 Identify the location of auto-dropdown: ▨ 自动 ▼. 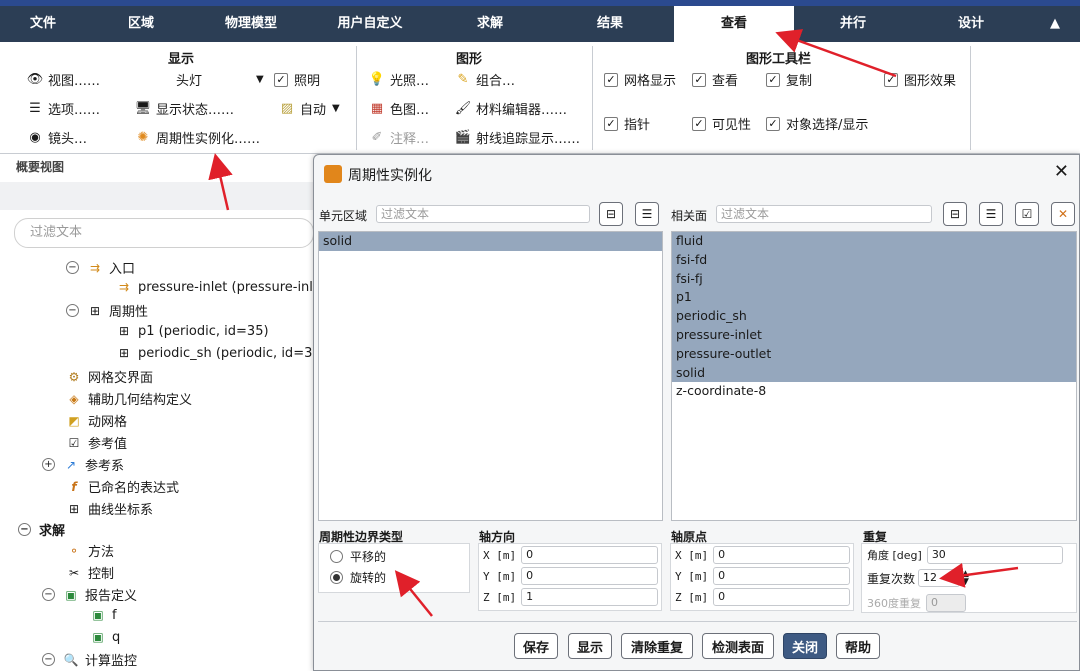
(309, 108).